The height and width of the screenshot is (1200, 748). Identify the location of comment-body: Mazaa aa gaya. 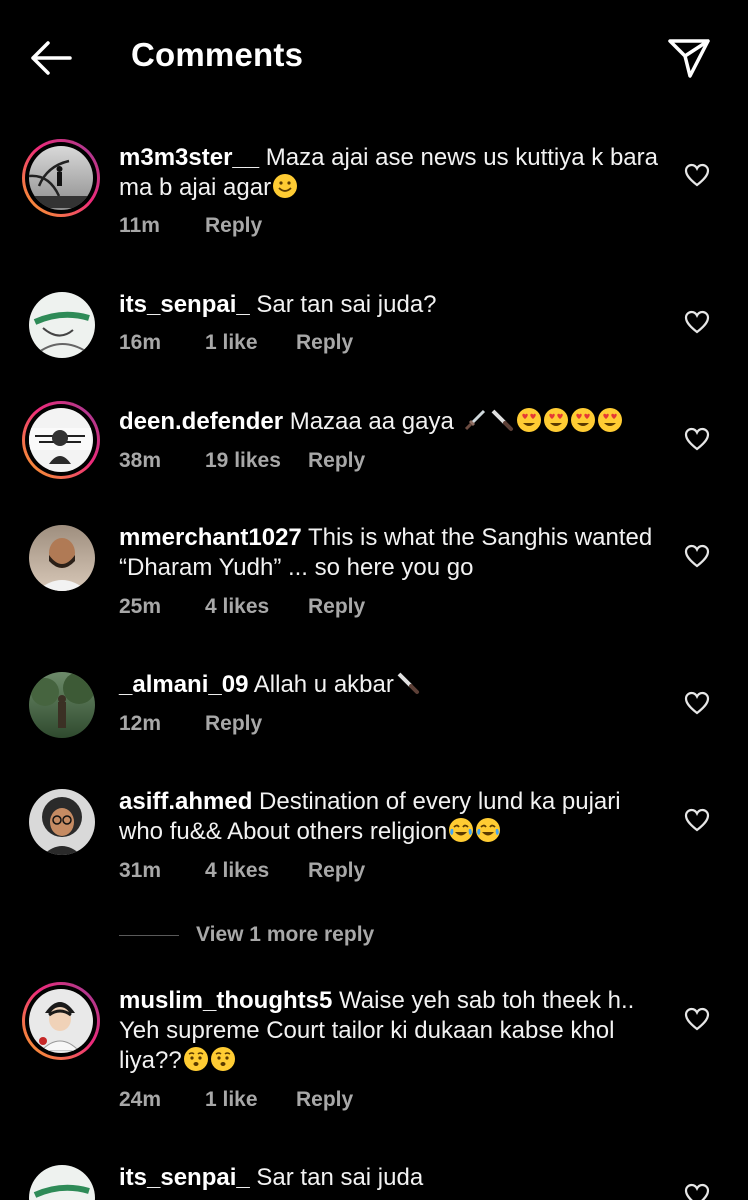
(371, 421).